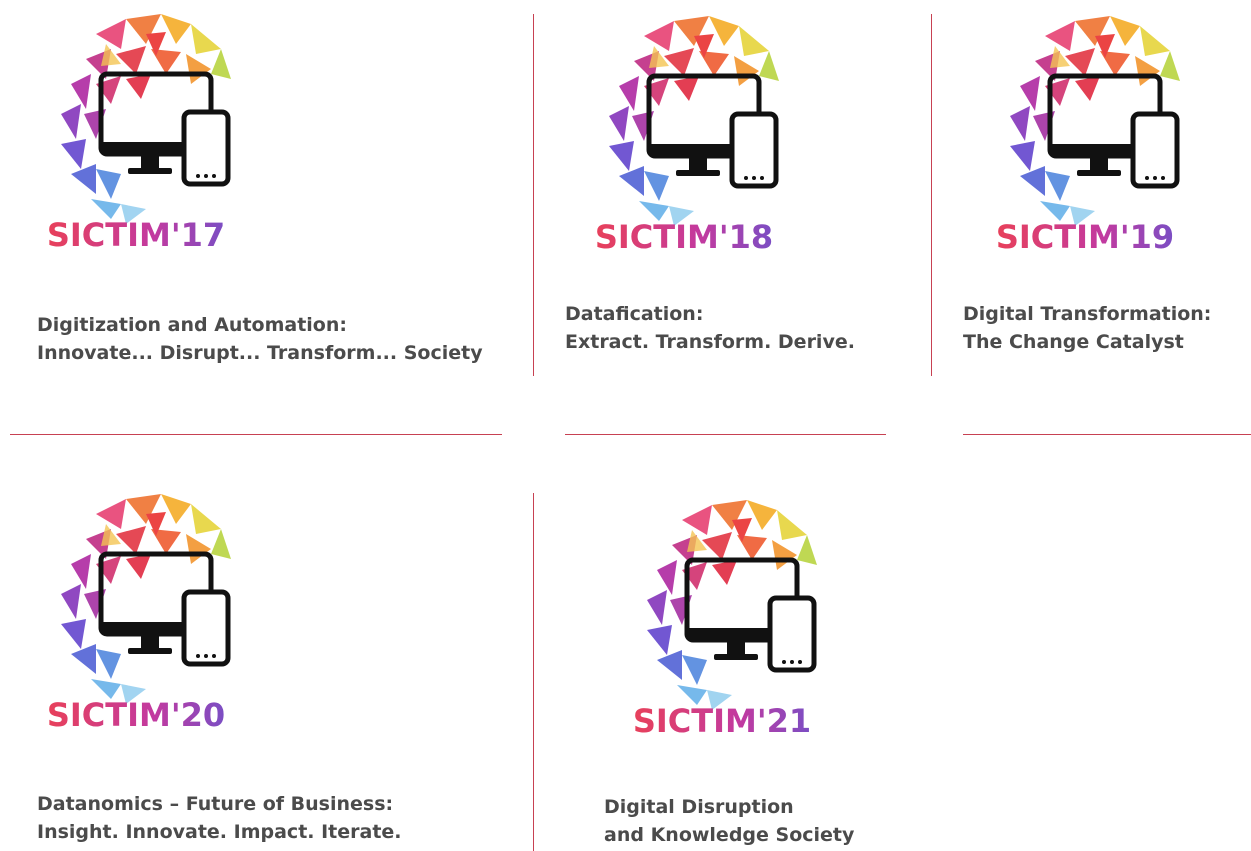  Describe the element at coordinates (1073, 342) in the screenshot. I see `title-line-2: The Change Catalyst` at that location.